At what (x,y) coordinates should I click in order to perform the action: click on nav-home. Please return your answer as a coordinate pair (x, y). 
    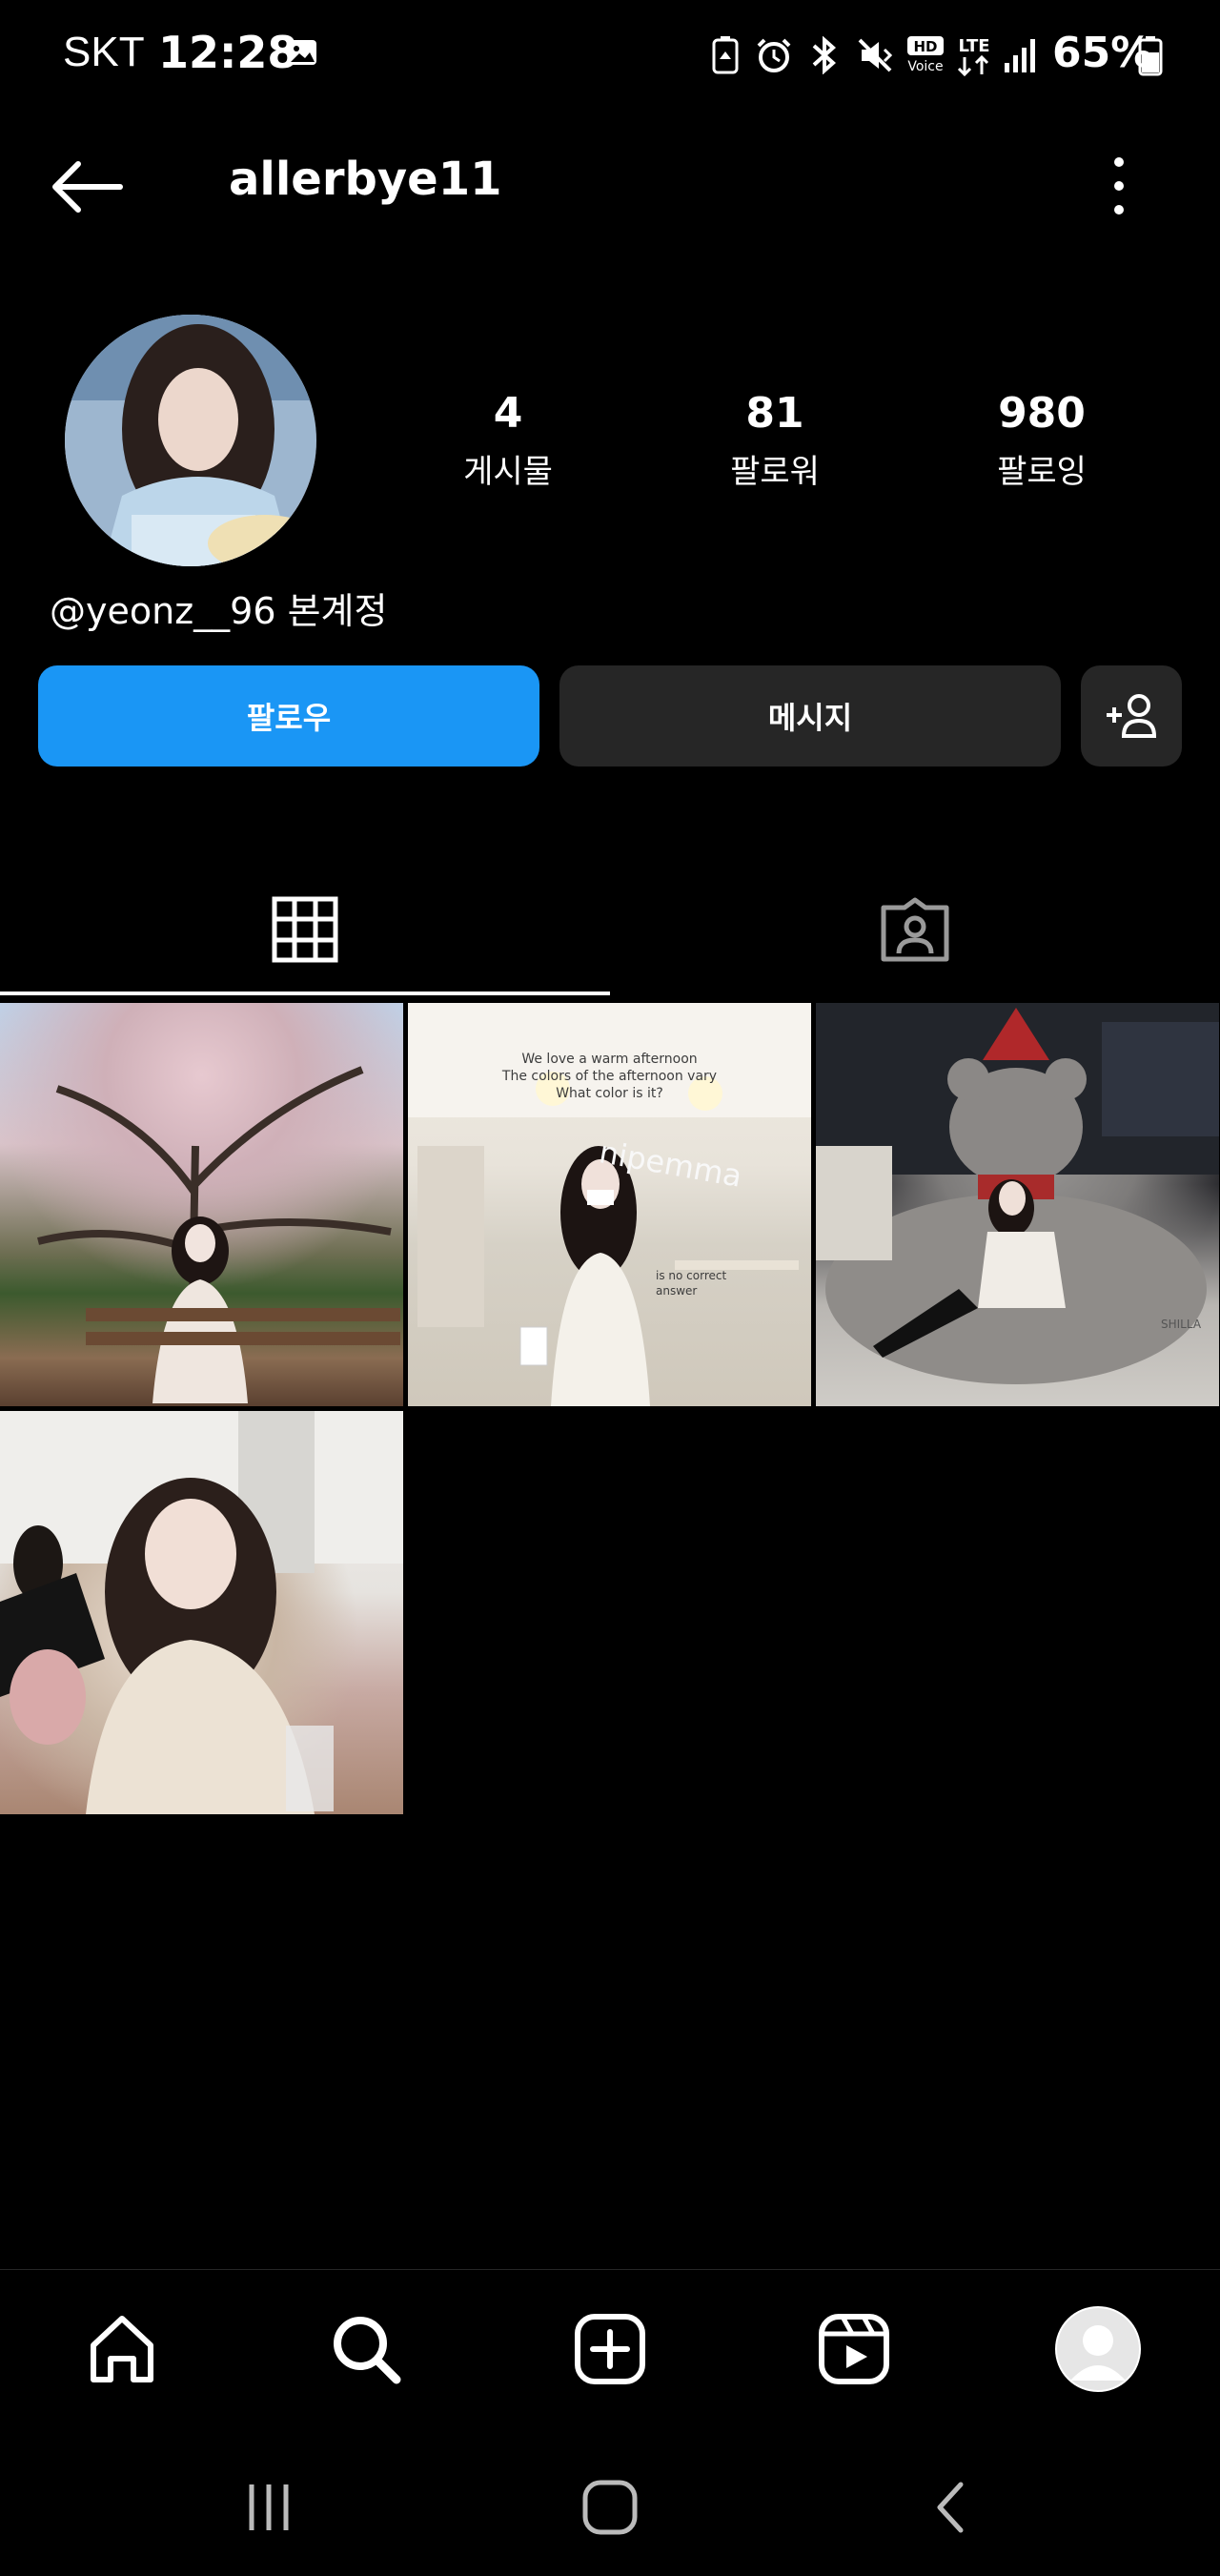
    Looking at the image, I should click on (122, 2349).